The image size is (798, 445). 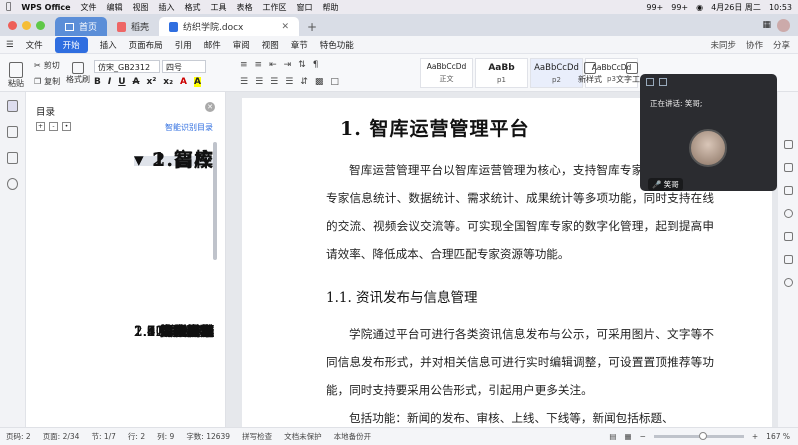 What do you see at coordinates (305, 7) in the screenshot?
I see `menu-window: 窗口` at bounding box center [305, 7].